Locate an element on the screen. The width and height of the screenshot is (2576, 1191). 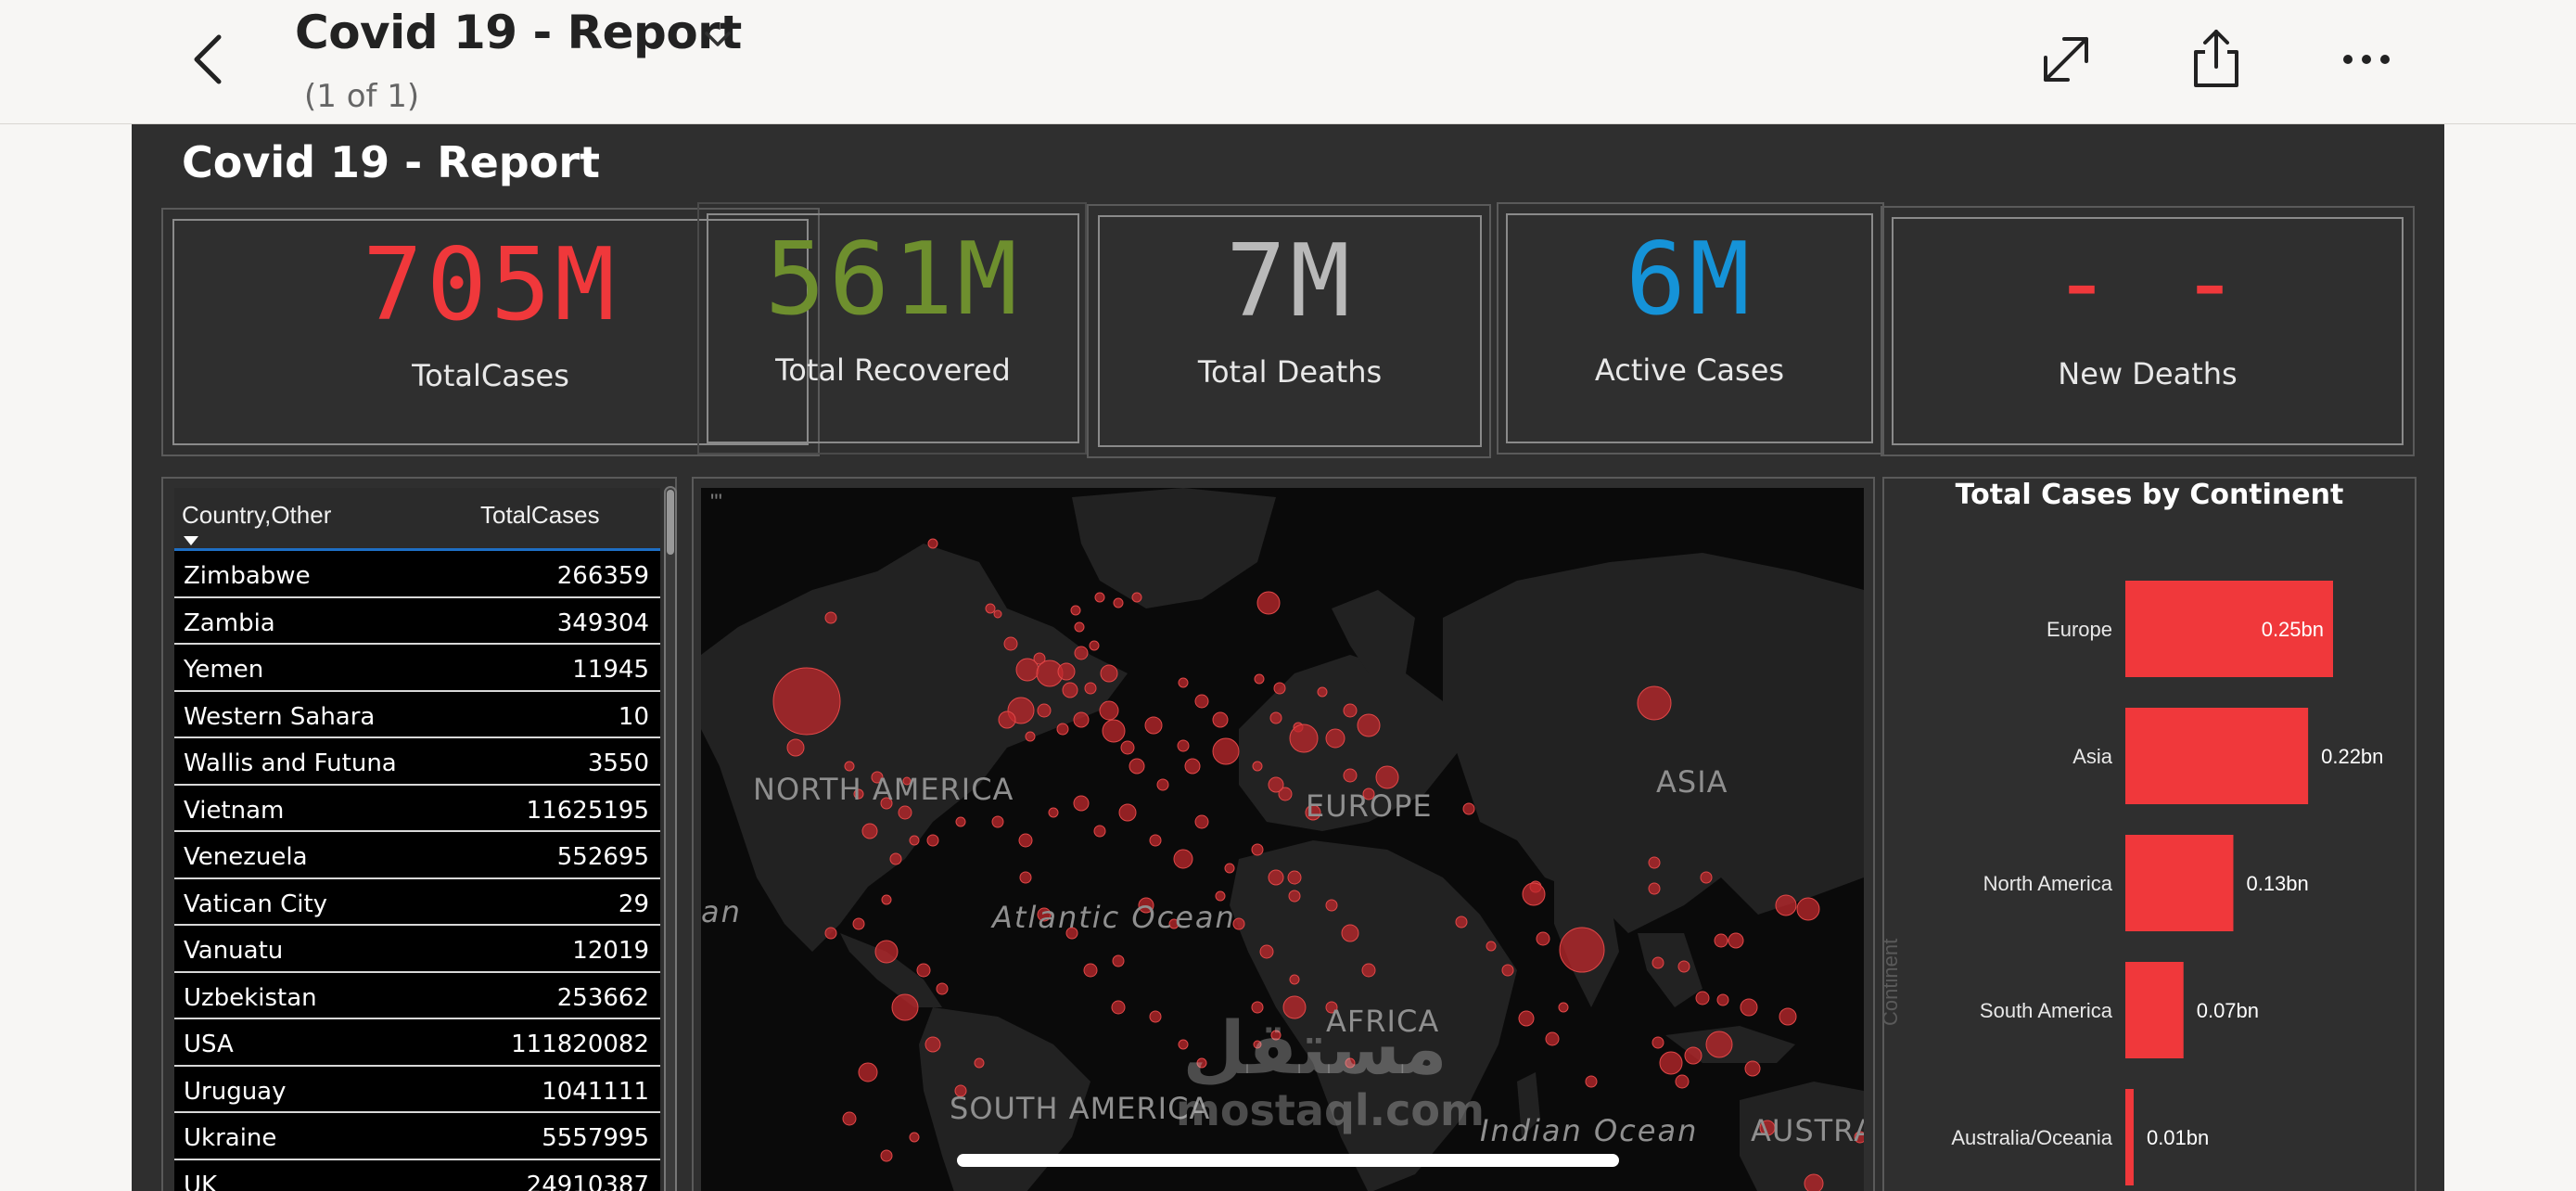
chart-bar is located at coordinates (2217, 756).